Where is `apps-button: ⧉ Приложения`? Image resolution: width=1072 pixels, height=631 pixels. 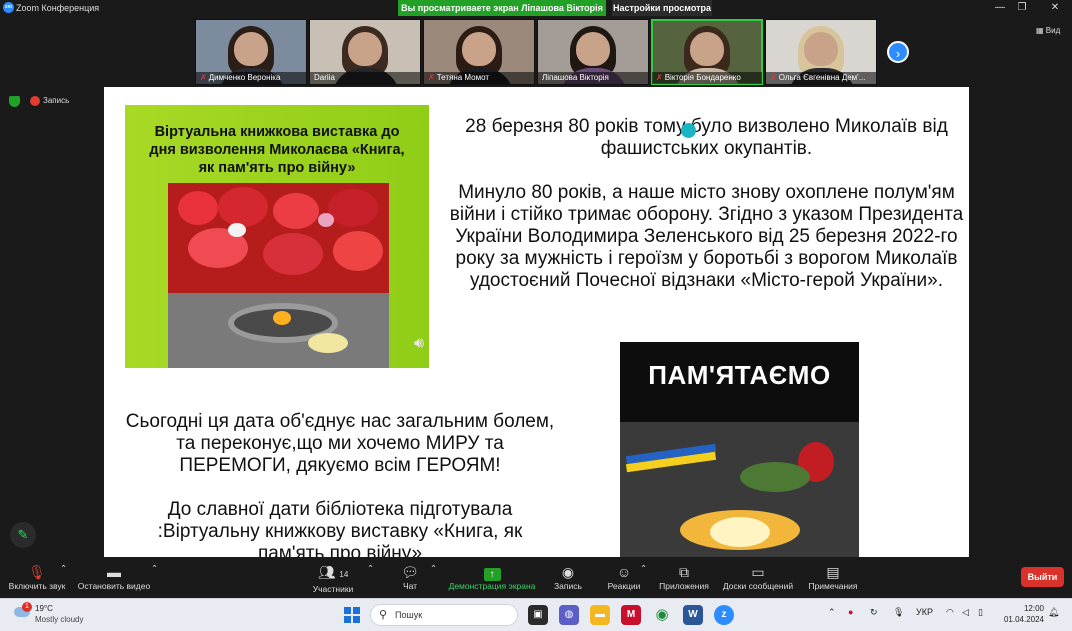
apps-button: ⧉ Приложения is located at coordinates (684, 577).